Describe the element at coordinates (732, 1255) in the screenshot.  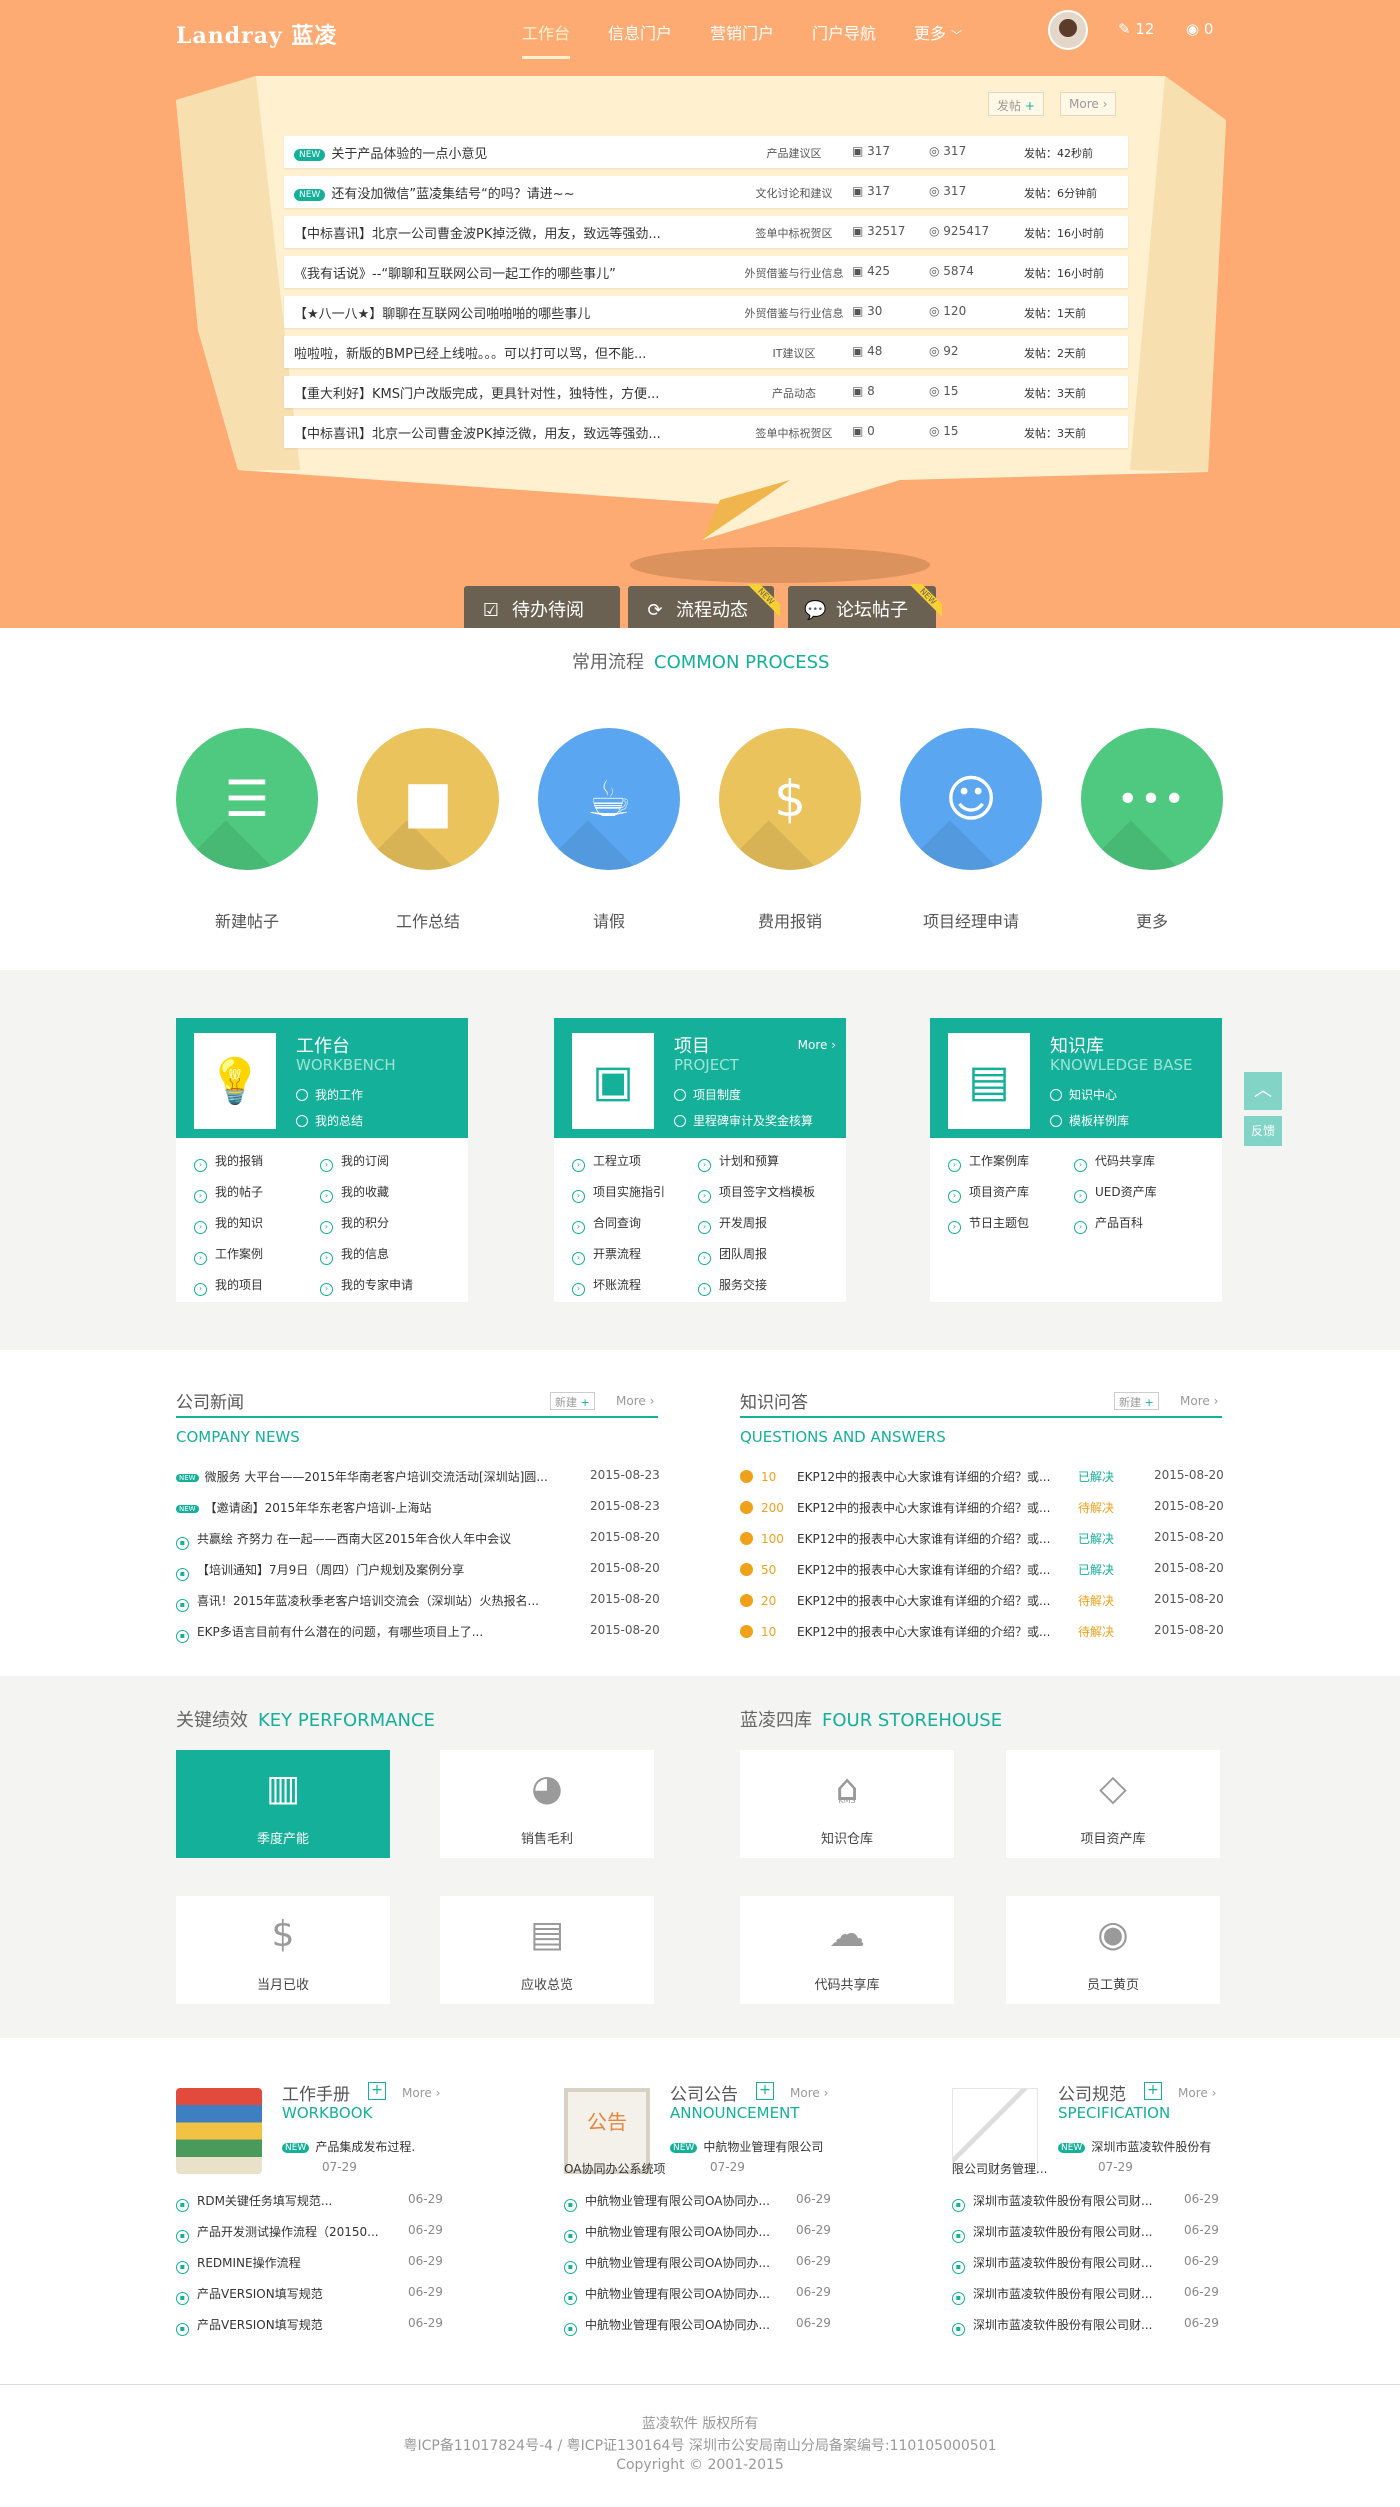
I see `panel-link: › 团队周报` at that location.